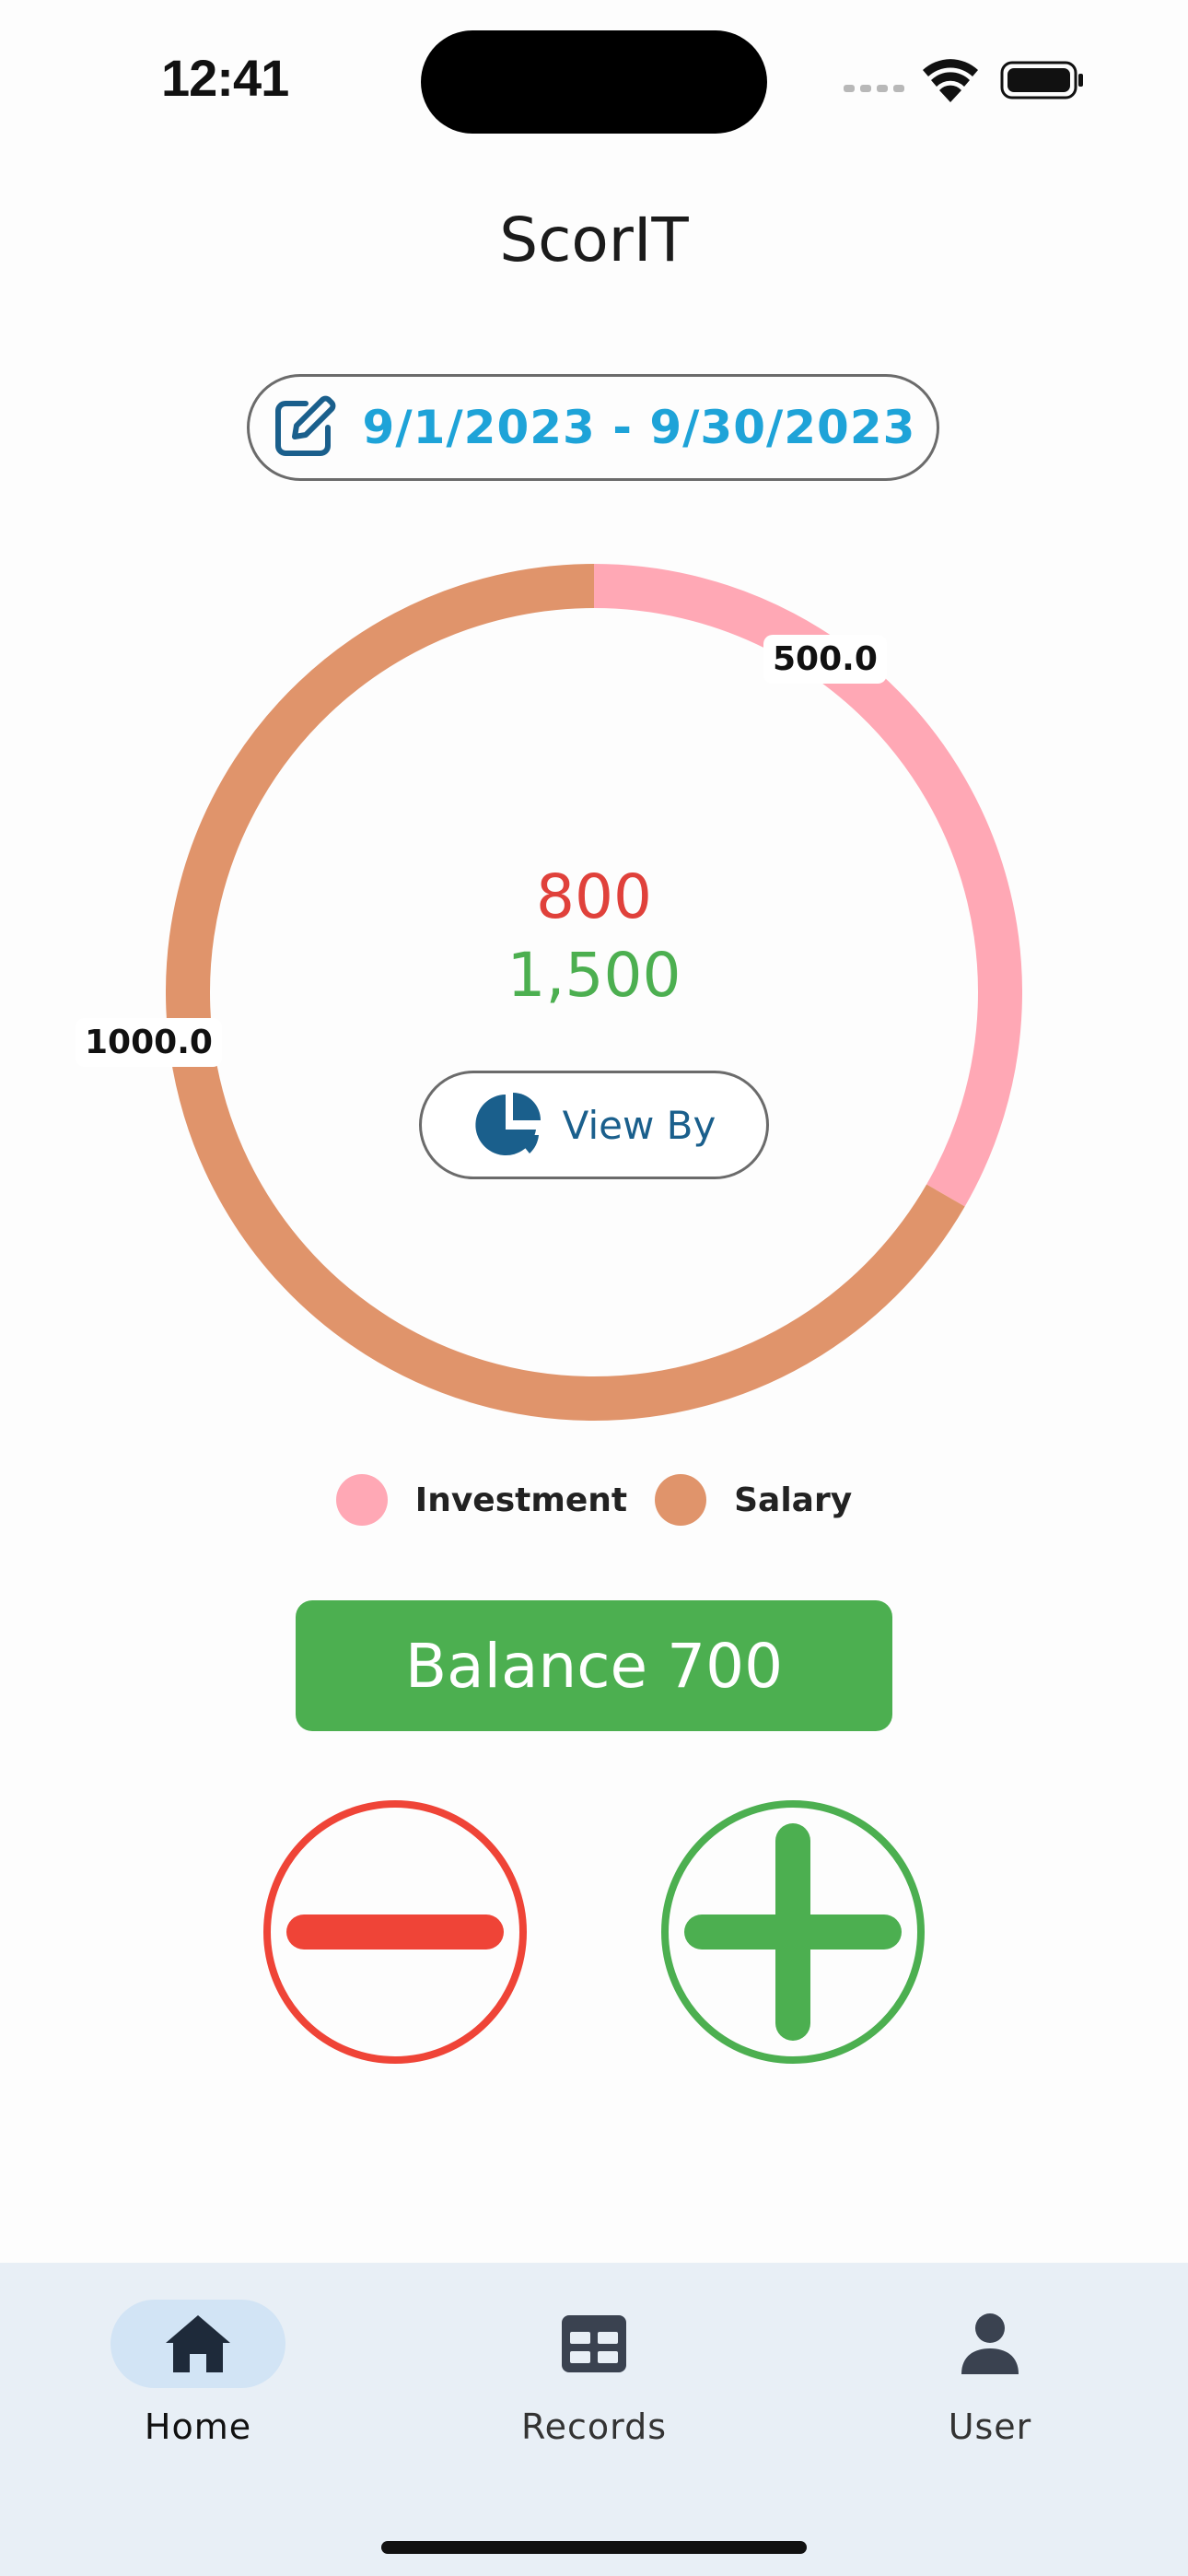  Describe the element at coordinates (594, 2426) in the screenshot. I see `nav-label-records: Records` at that location.